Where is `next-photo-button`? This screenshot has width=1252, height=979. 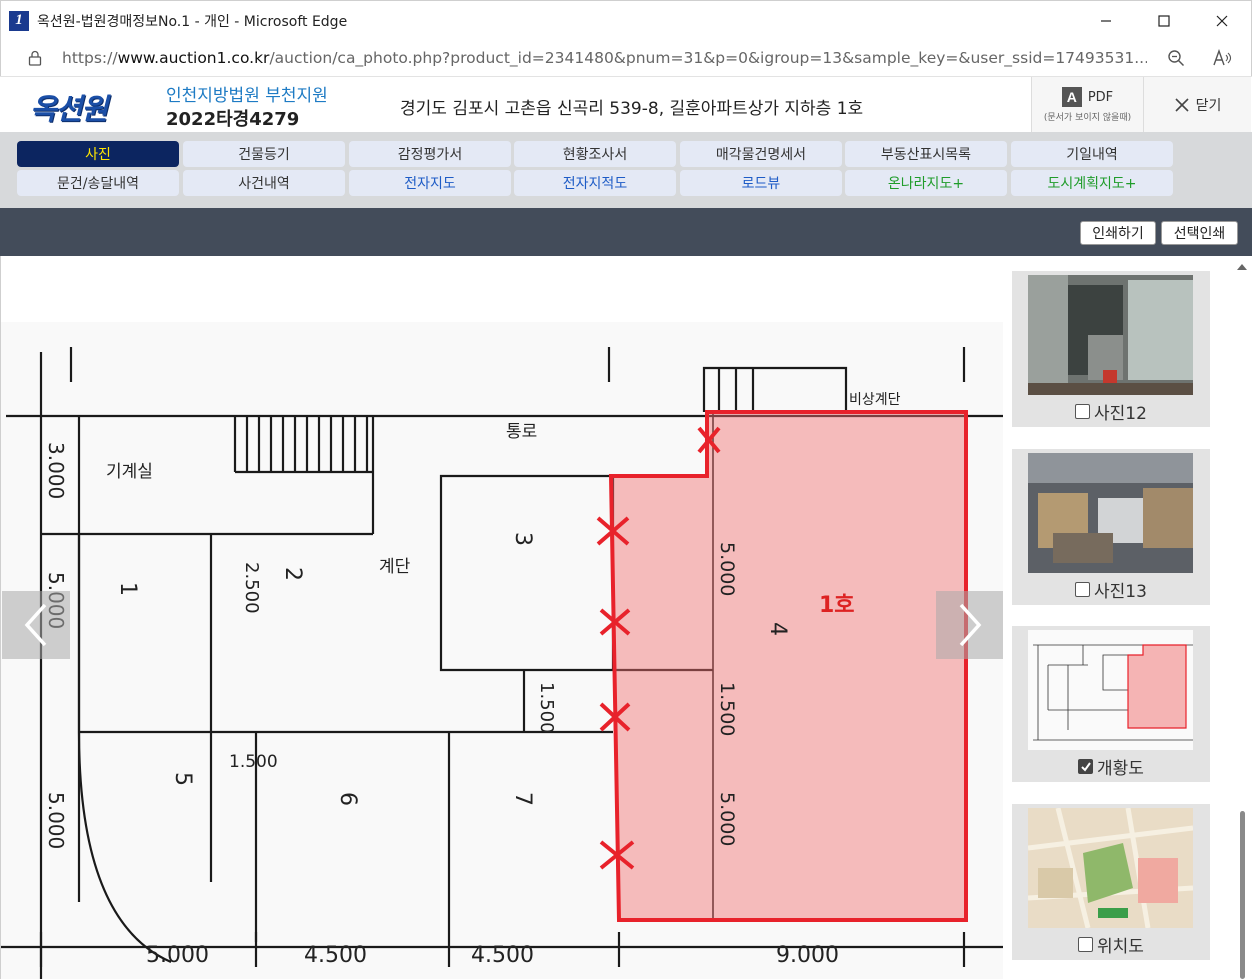
next-photo-button is located at coordinates (970, 625).